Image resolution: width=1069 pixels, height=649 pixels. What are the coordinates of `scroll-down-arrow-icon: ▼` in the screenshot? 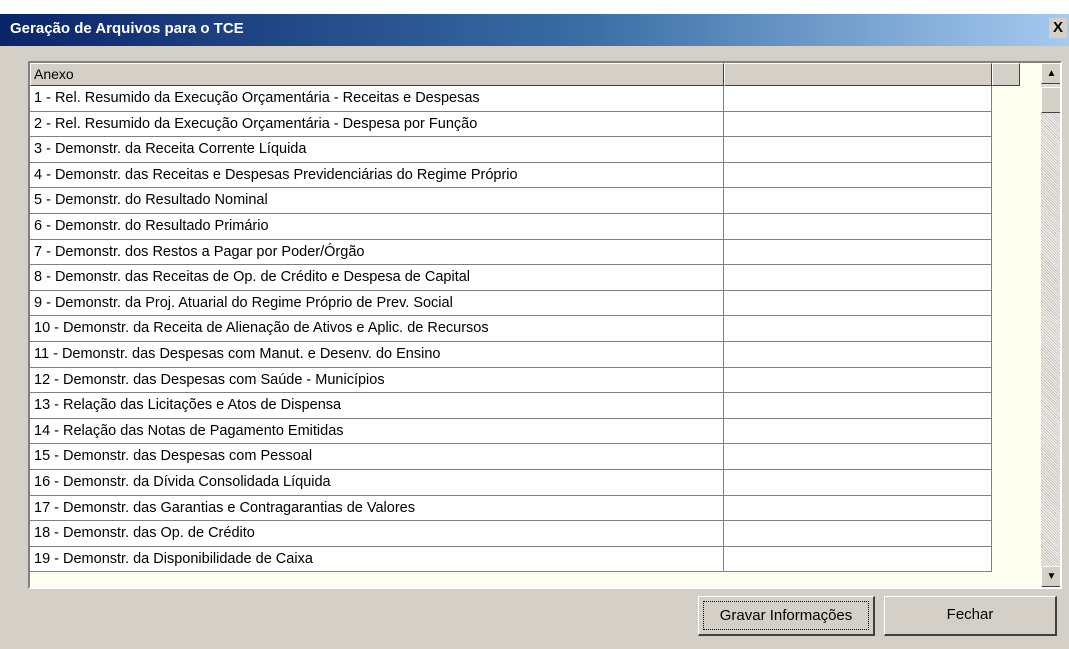 It's located at (1051, 576).